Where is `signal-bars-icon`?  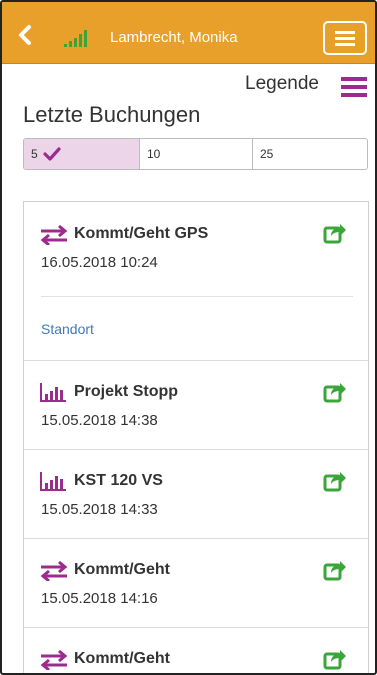
signal-bars-icon is located at coordinates (75, 38).